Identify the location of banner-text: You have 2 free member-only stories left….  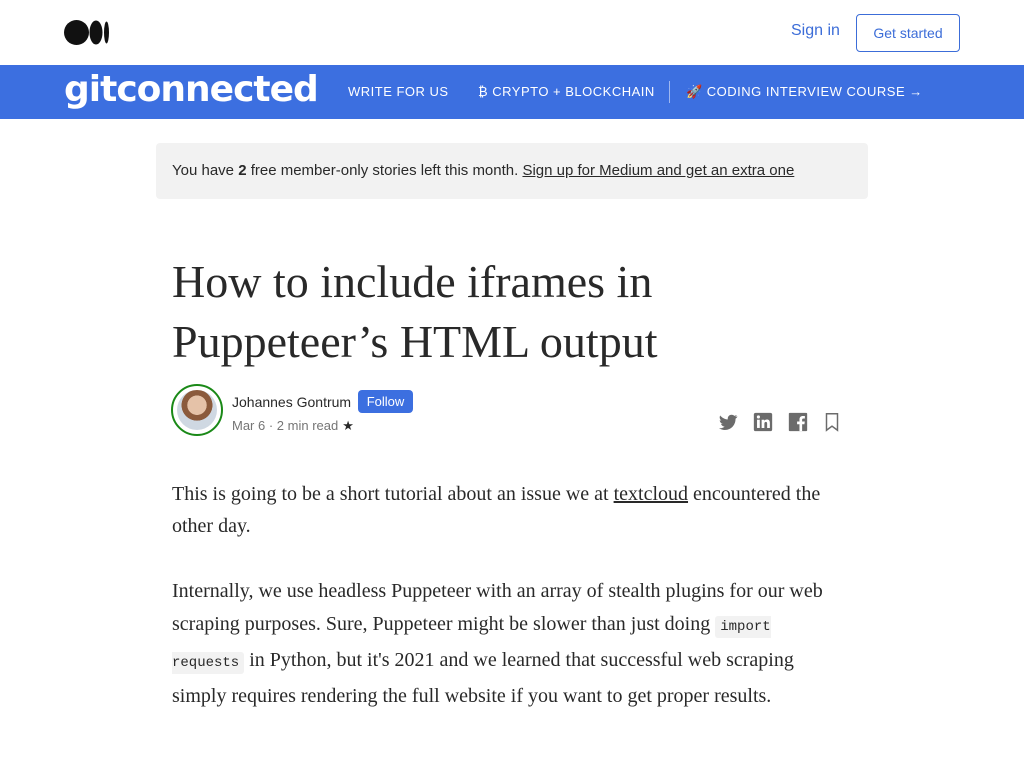
(483, 170).